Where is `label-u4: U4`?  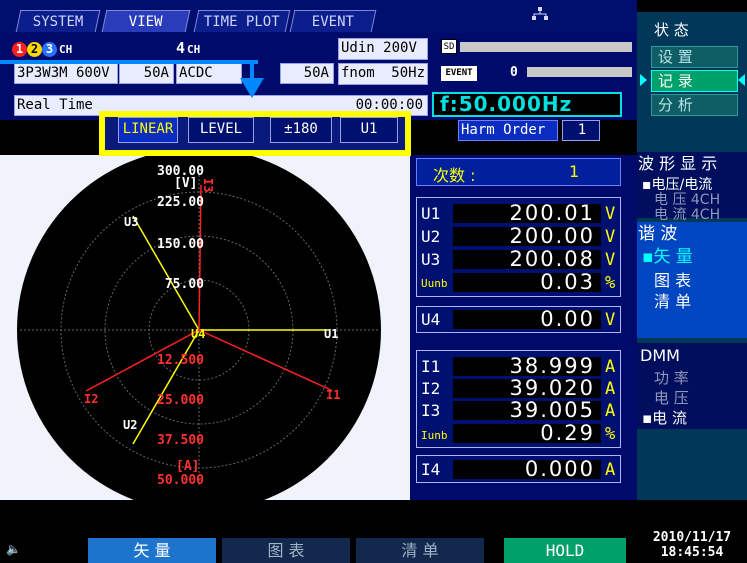
label-u4: U4 is located at coordinates (198, 334).